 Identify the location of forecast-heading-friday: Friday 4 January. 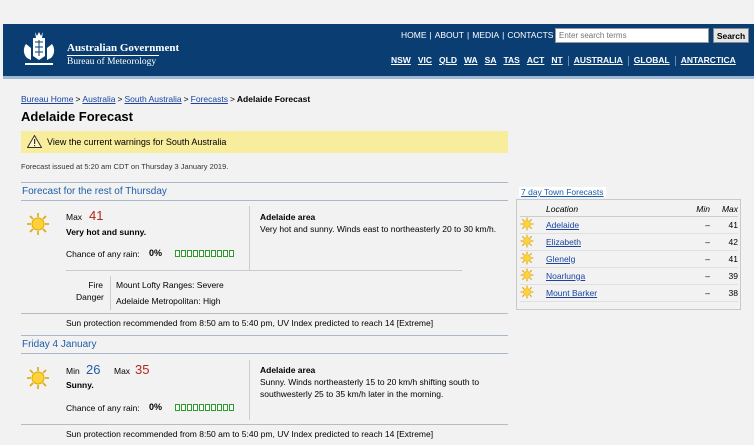
(264, 344).